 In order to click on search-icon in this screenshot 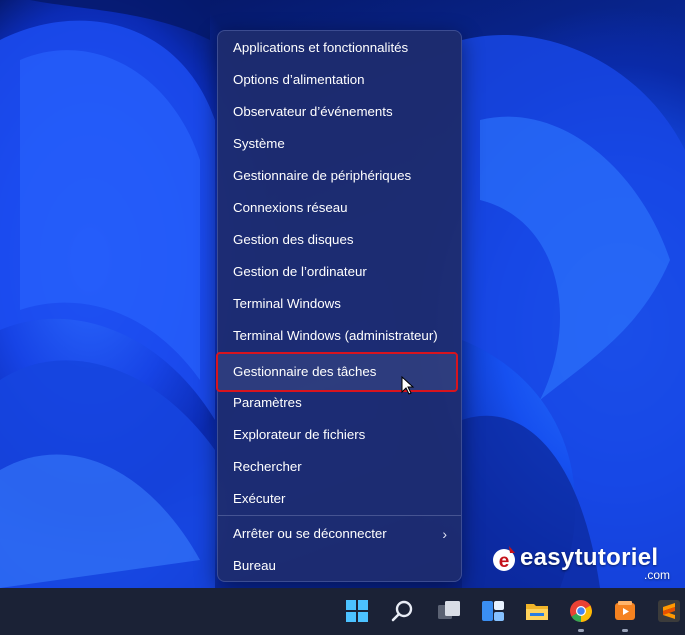, I will do `click(403, 611)`.